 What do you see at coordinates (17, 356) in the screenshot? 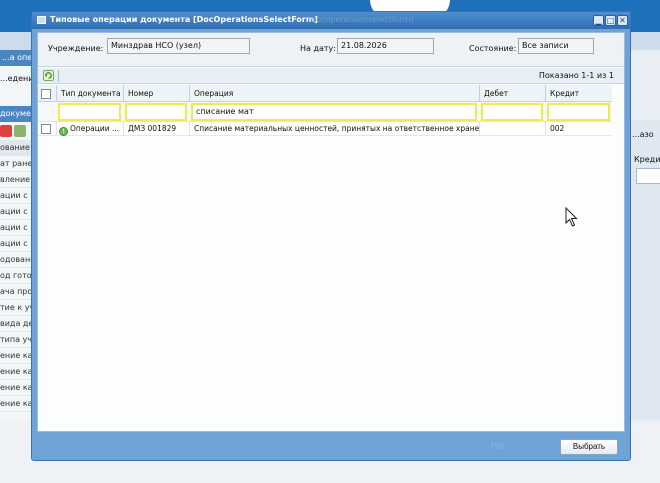
I see `background-list-item: ение карт` at bounding box center [17, 356].